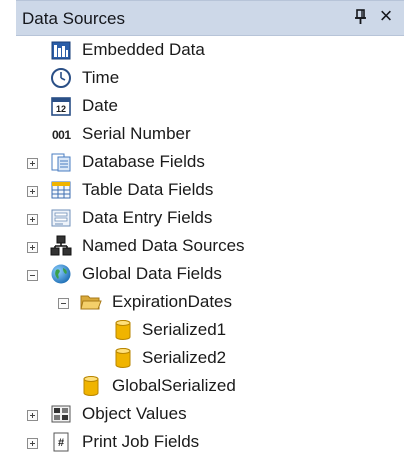  I want to click on tree-item-serialized1: Serialized1, so click(202, 331).